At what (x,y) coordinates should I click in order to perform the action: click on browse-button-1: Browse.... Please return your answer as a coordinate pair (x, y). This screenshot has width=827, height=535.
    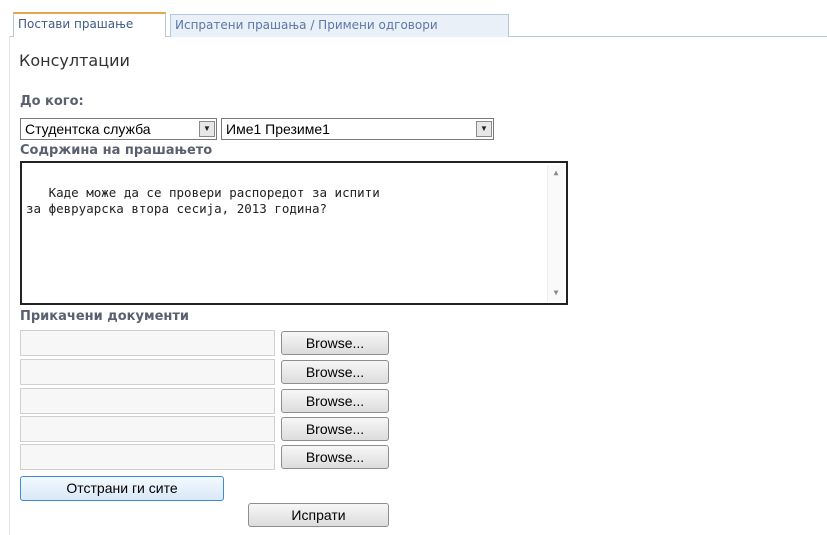
    Looking at the image, I should click on (335, 343).